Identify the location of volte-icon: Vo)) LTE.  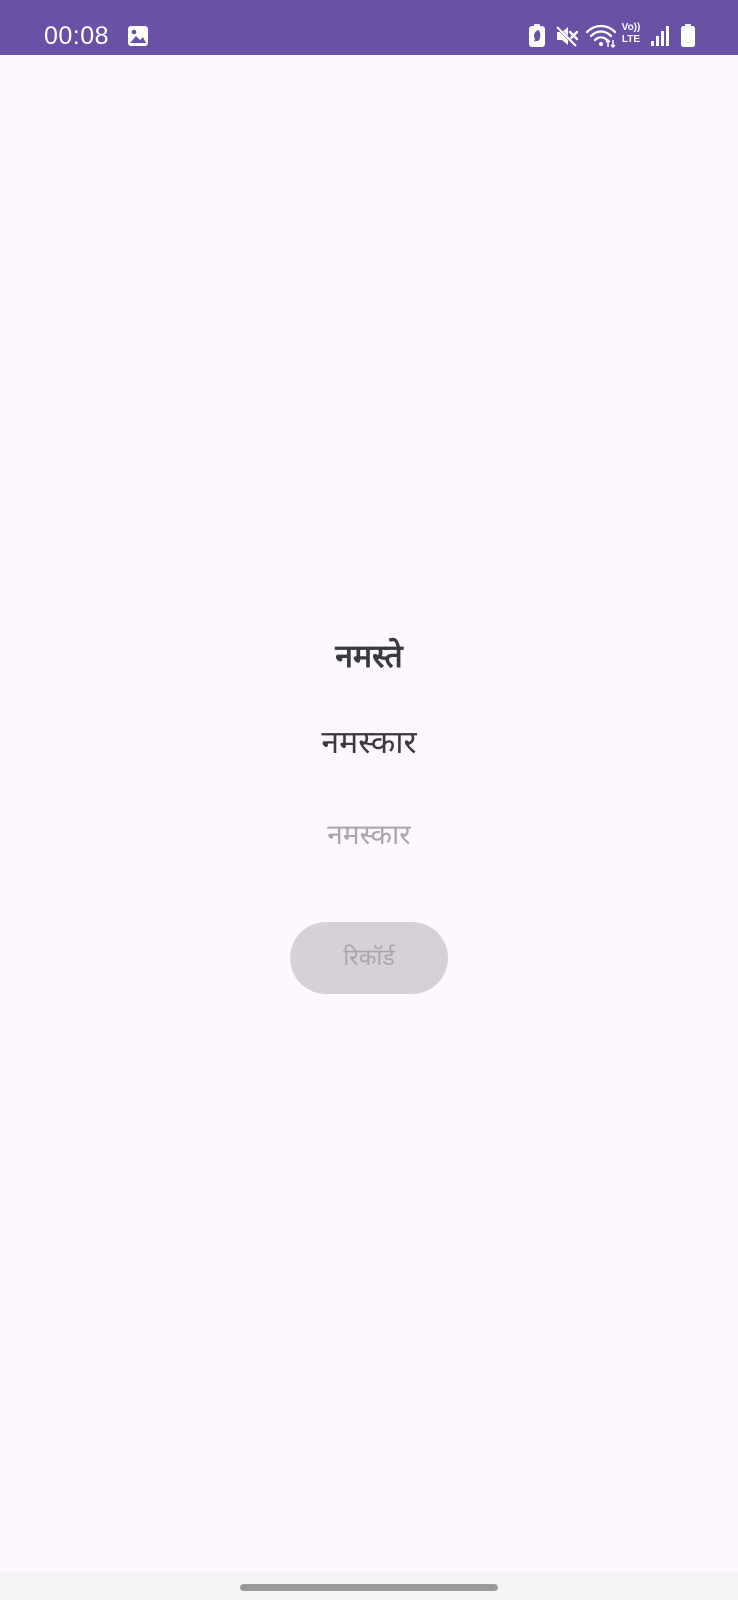
(631, 34).